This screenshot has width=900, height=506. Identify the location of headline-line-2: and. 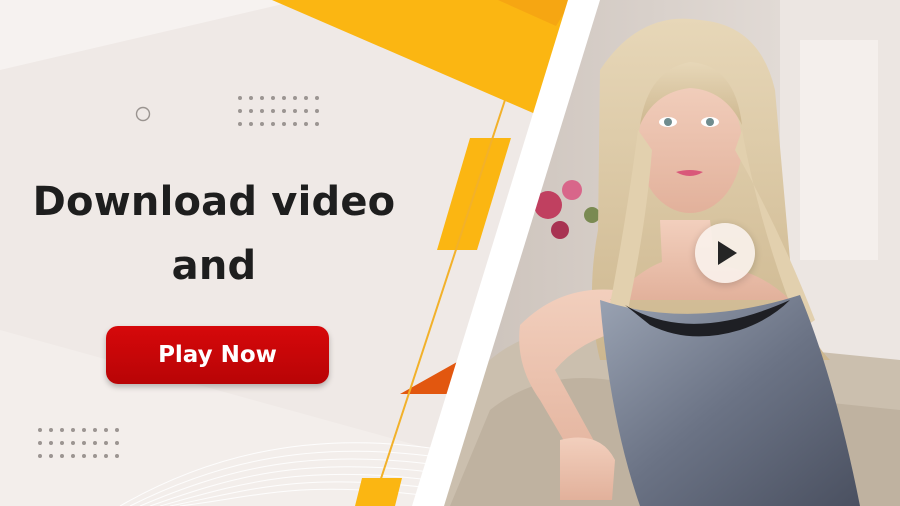
(214, 266).